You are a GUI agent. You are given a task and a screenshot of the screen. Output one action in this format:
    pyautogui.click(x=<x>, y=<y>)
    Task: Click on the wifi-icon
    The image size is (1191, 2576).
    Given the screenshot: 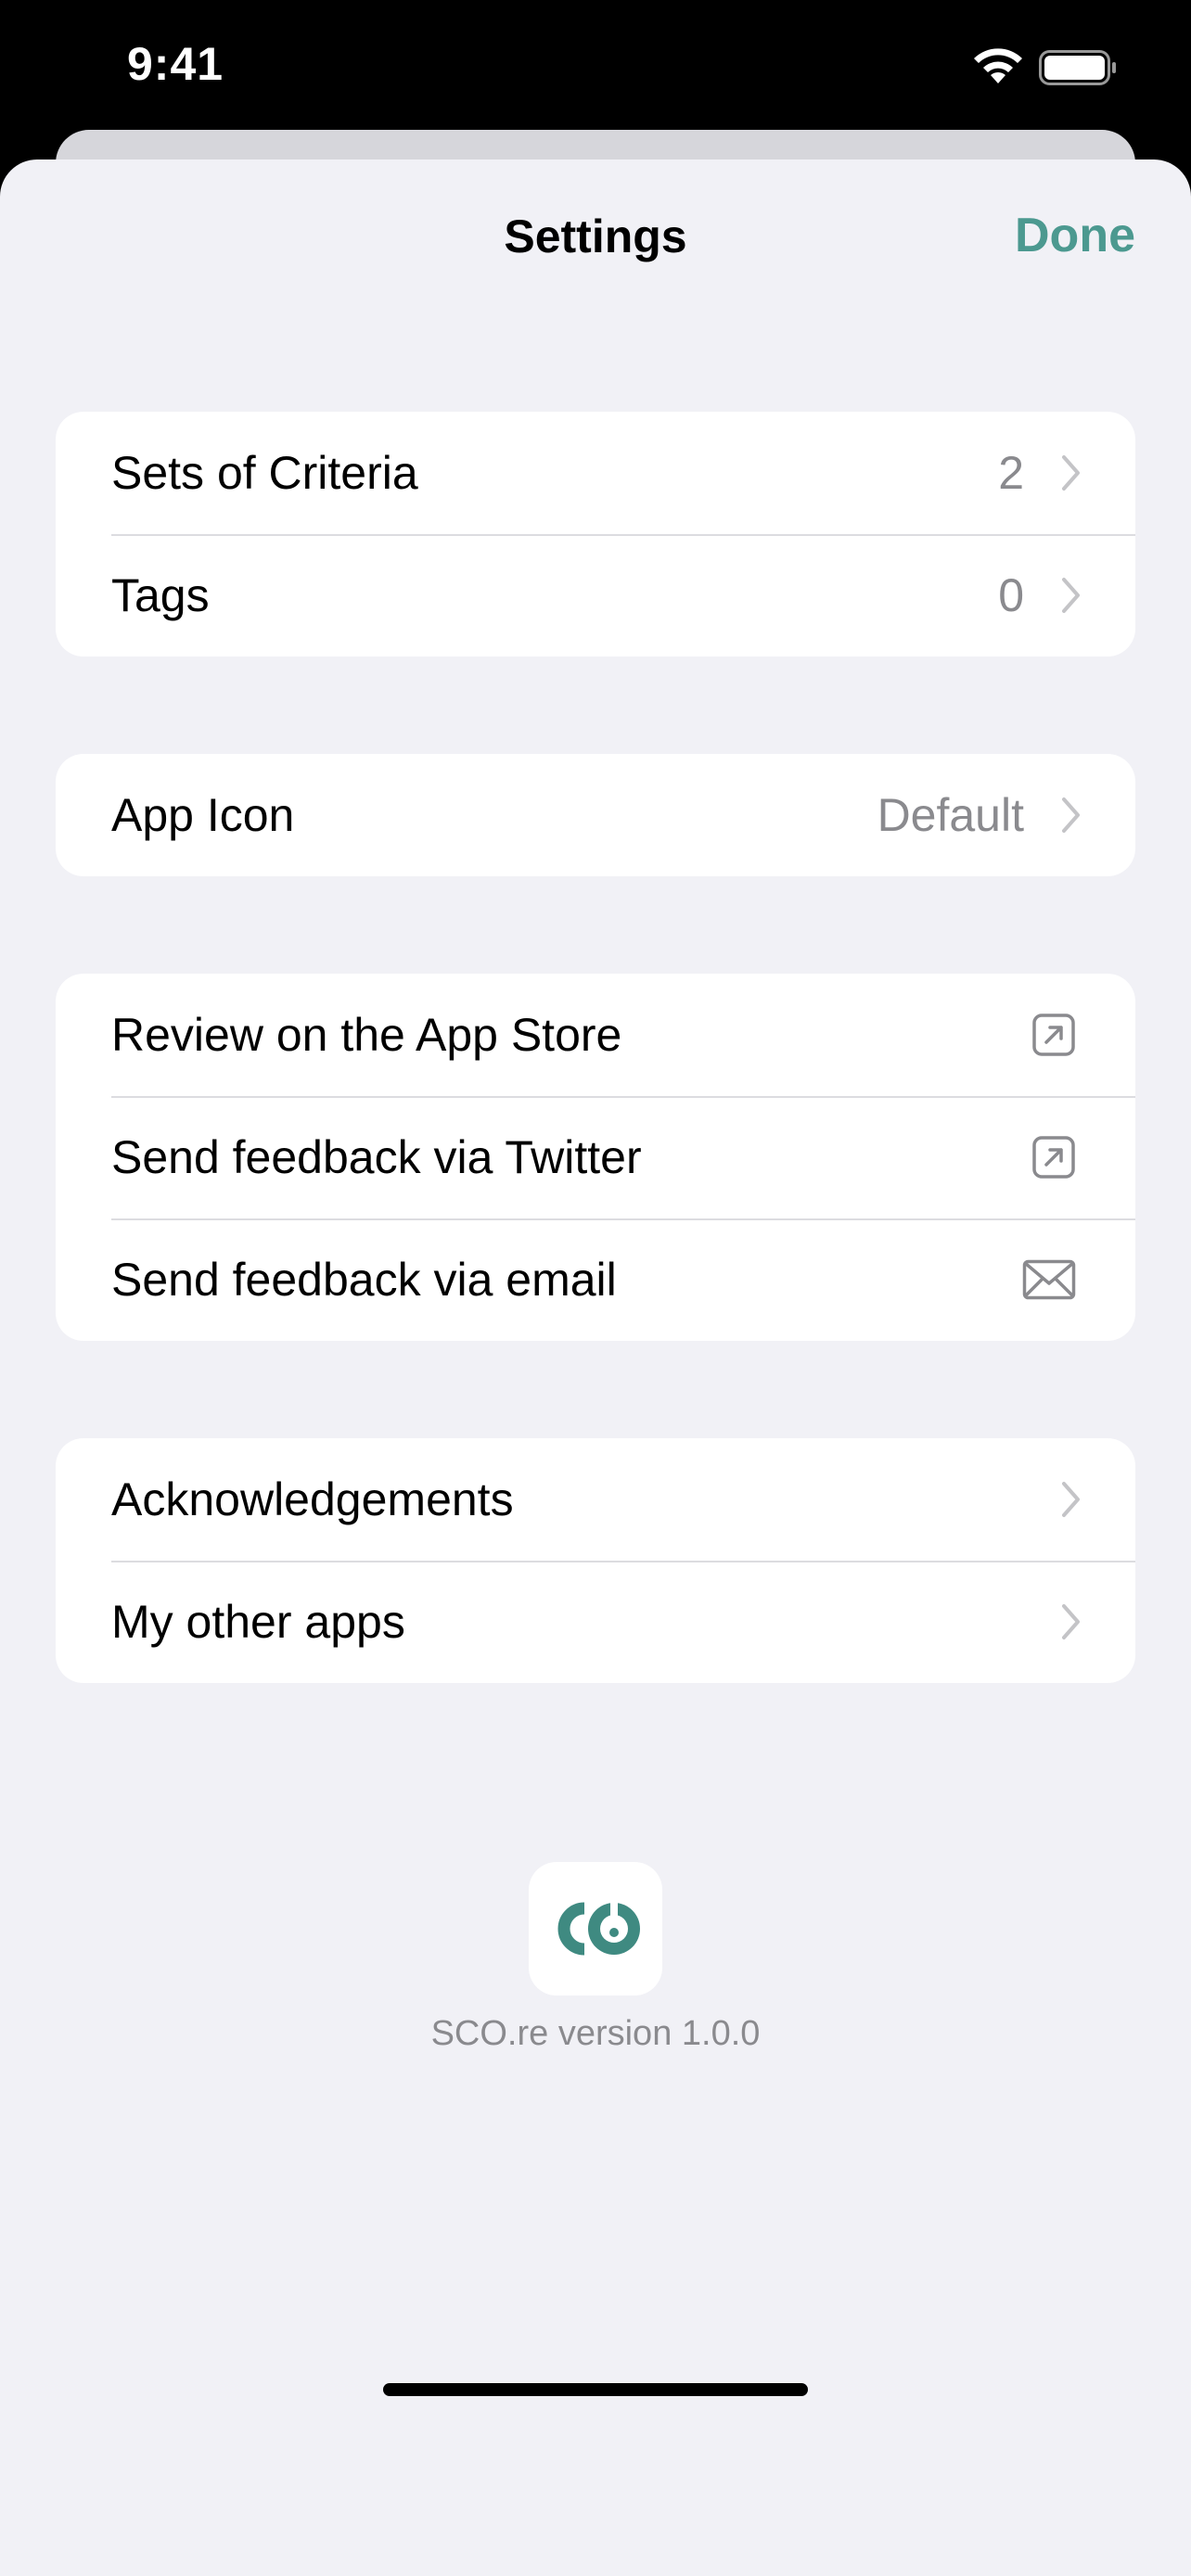 What is the action you would take?
    pyautogui.click(x=998, y=66)
    